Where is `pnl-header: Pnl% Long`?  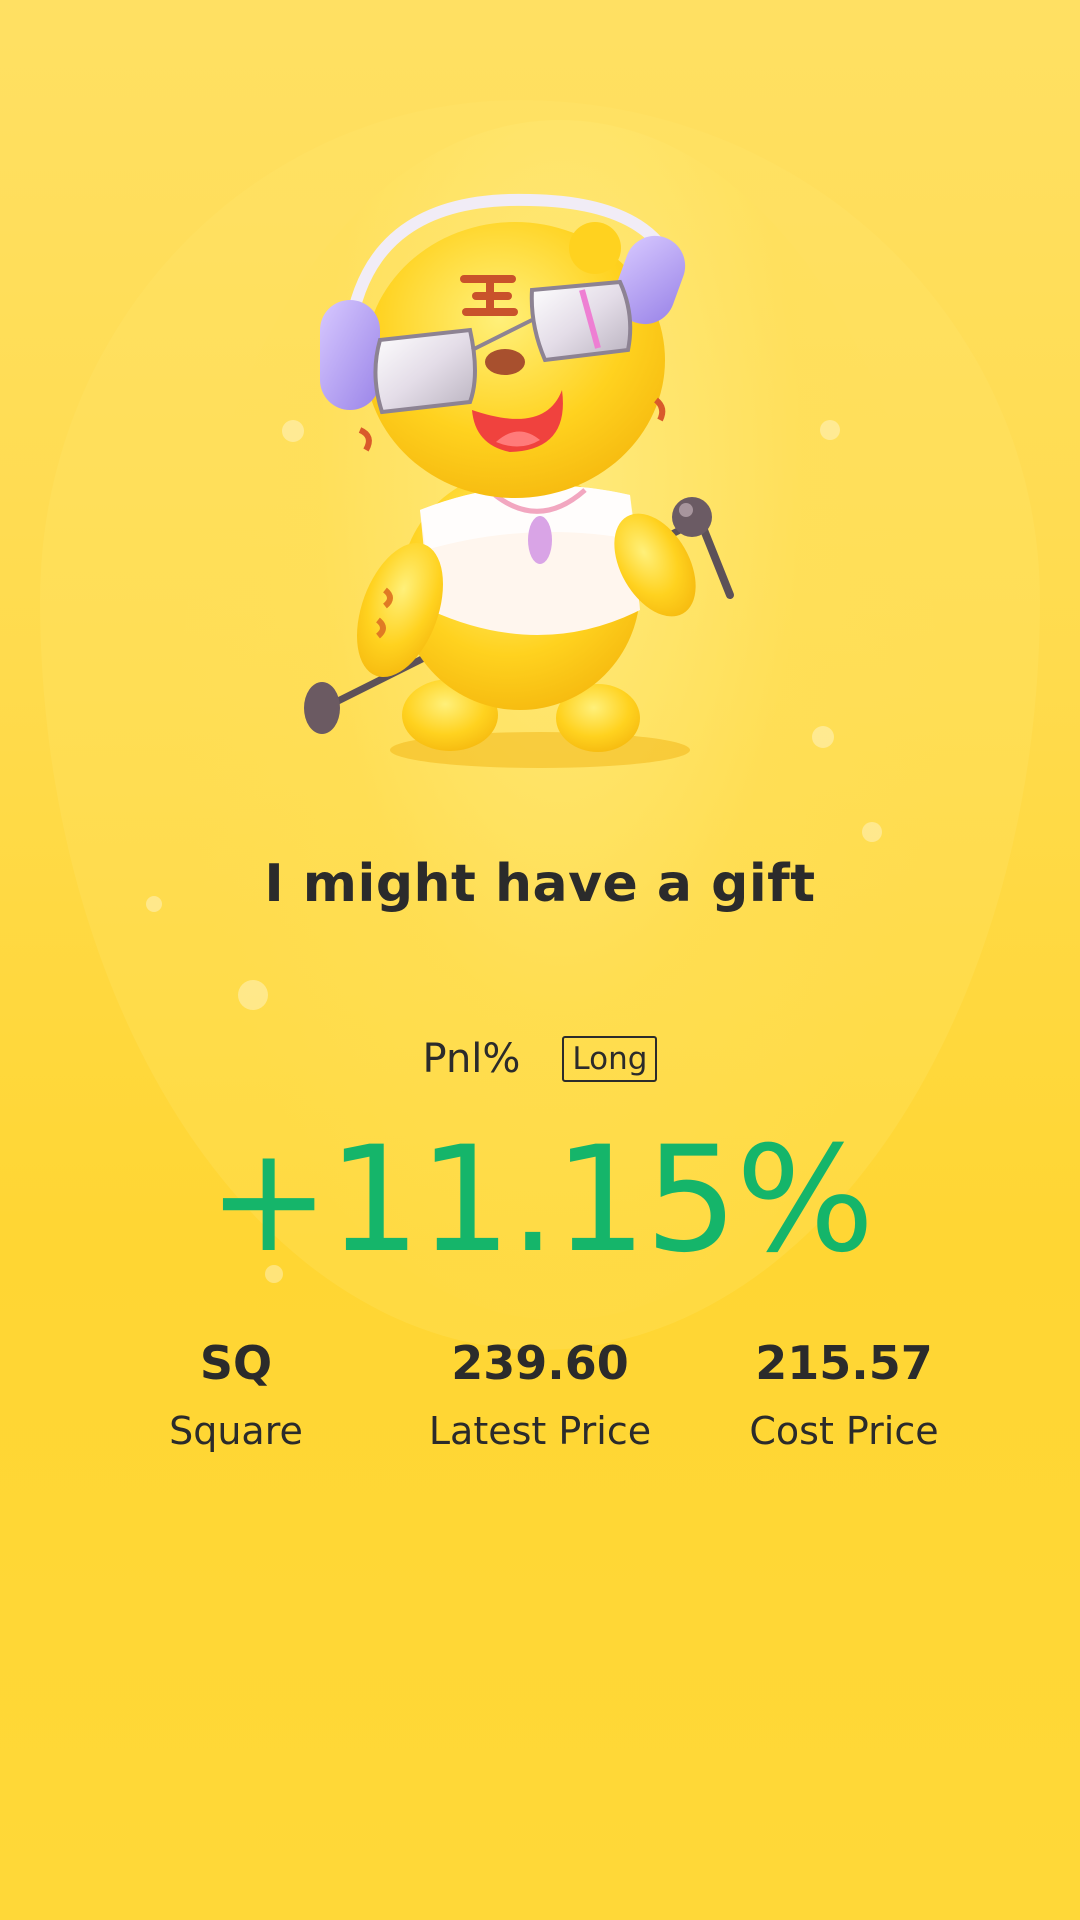 pnl-header: Pnl% Long is located at coordinates (540, 1059).